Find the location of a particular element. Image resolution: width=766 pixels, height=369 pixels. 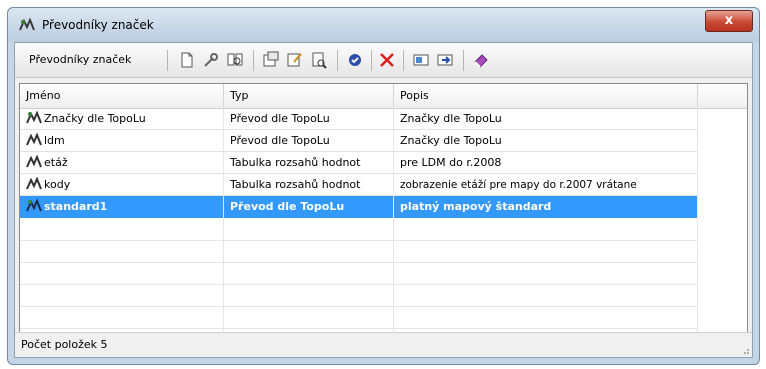

app-icon is located at coordinates (27, 24).